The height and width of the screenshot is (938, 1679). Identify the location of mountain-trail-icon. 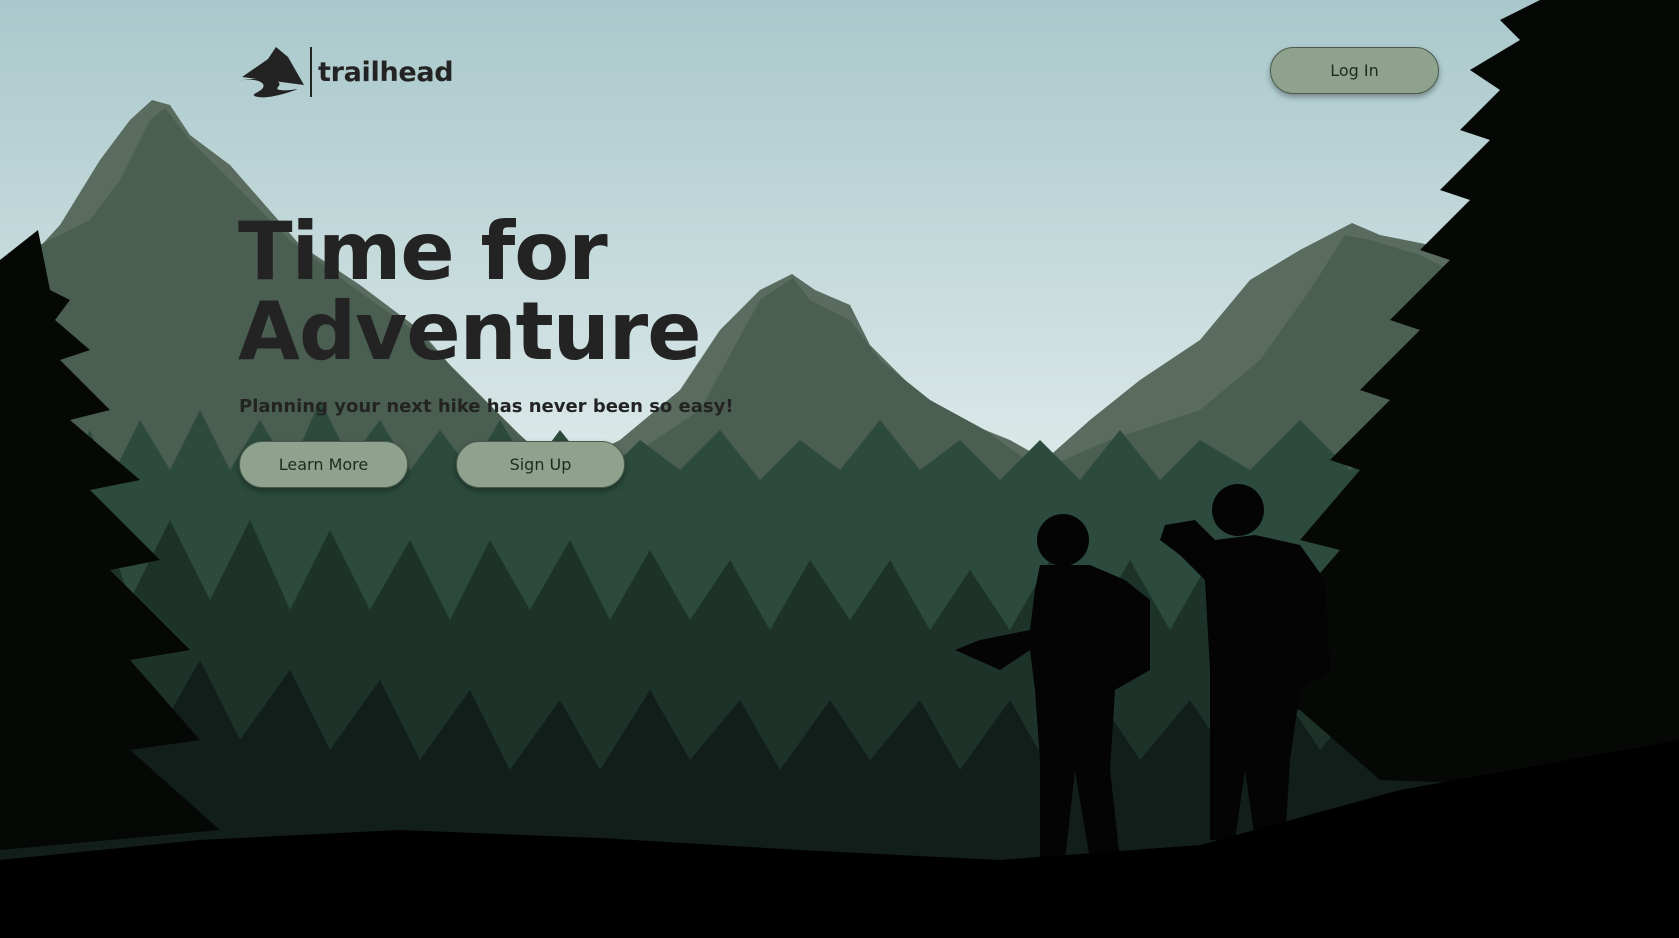
(271, 72).